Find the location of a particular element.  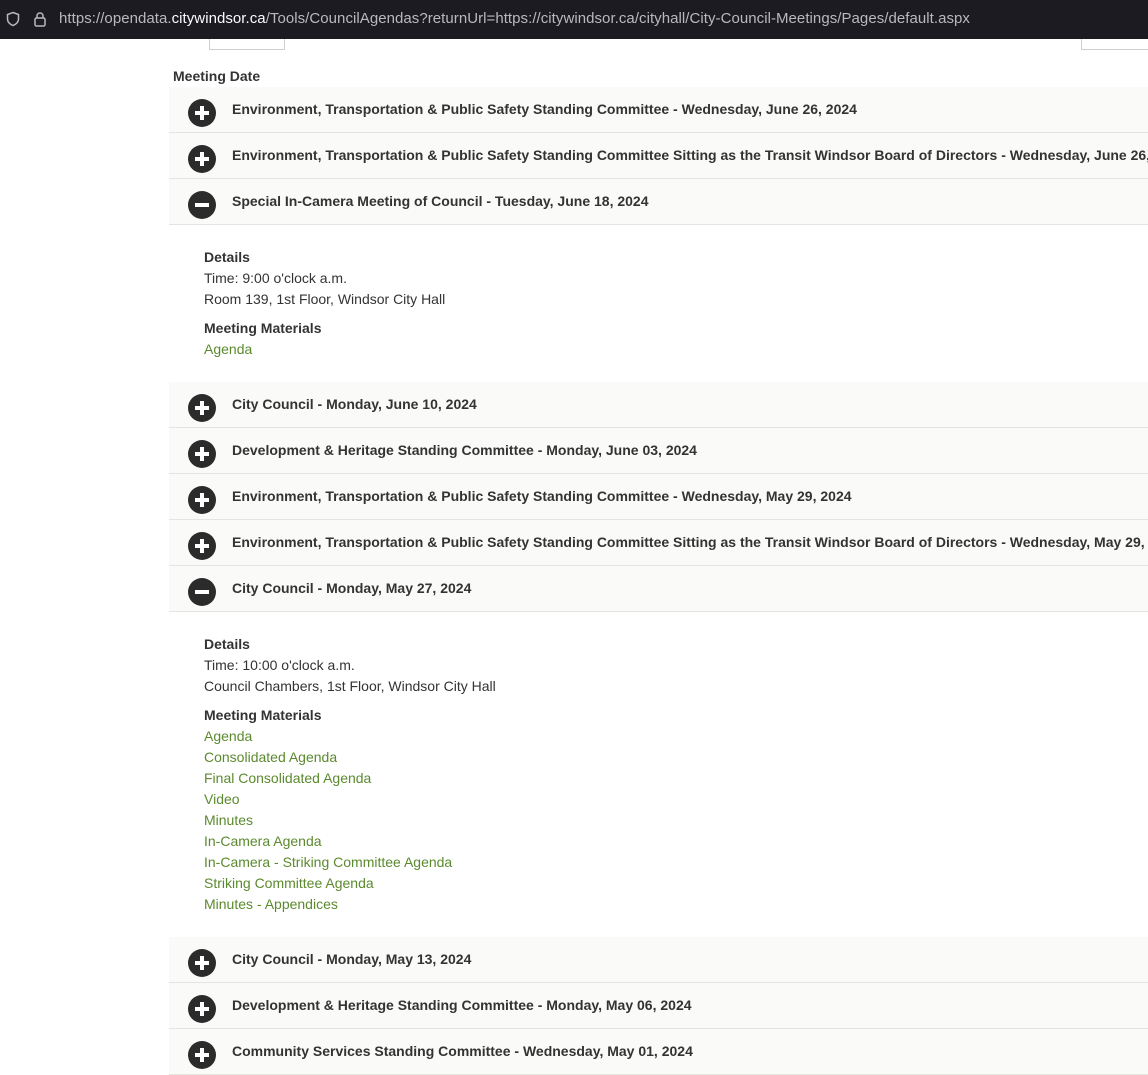

url-domain: citywindsor.ca is located at coordinates (218, 18).